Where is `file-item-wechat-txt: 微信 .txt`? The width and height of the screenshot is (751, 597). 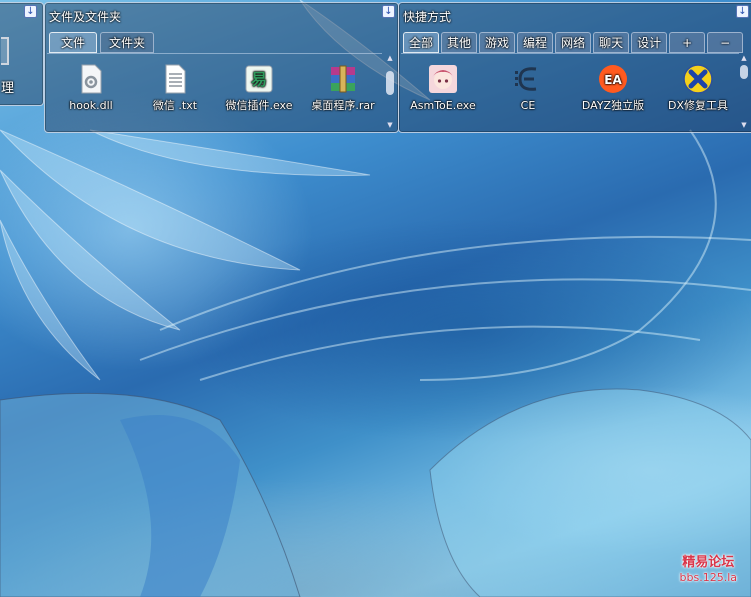
file-item-wechat-txt: 微信 .txt is located at coordinates (175, 87).